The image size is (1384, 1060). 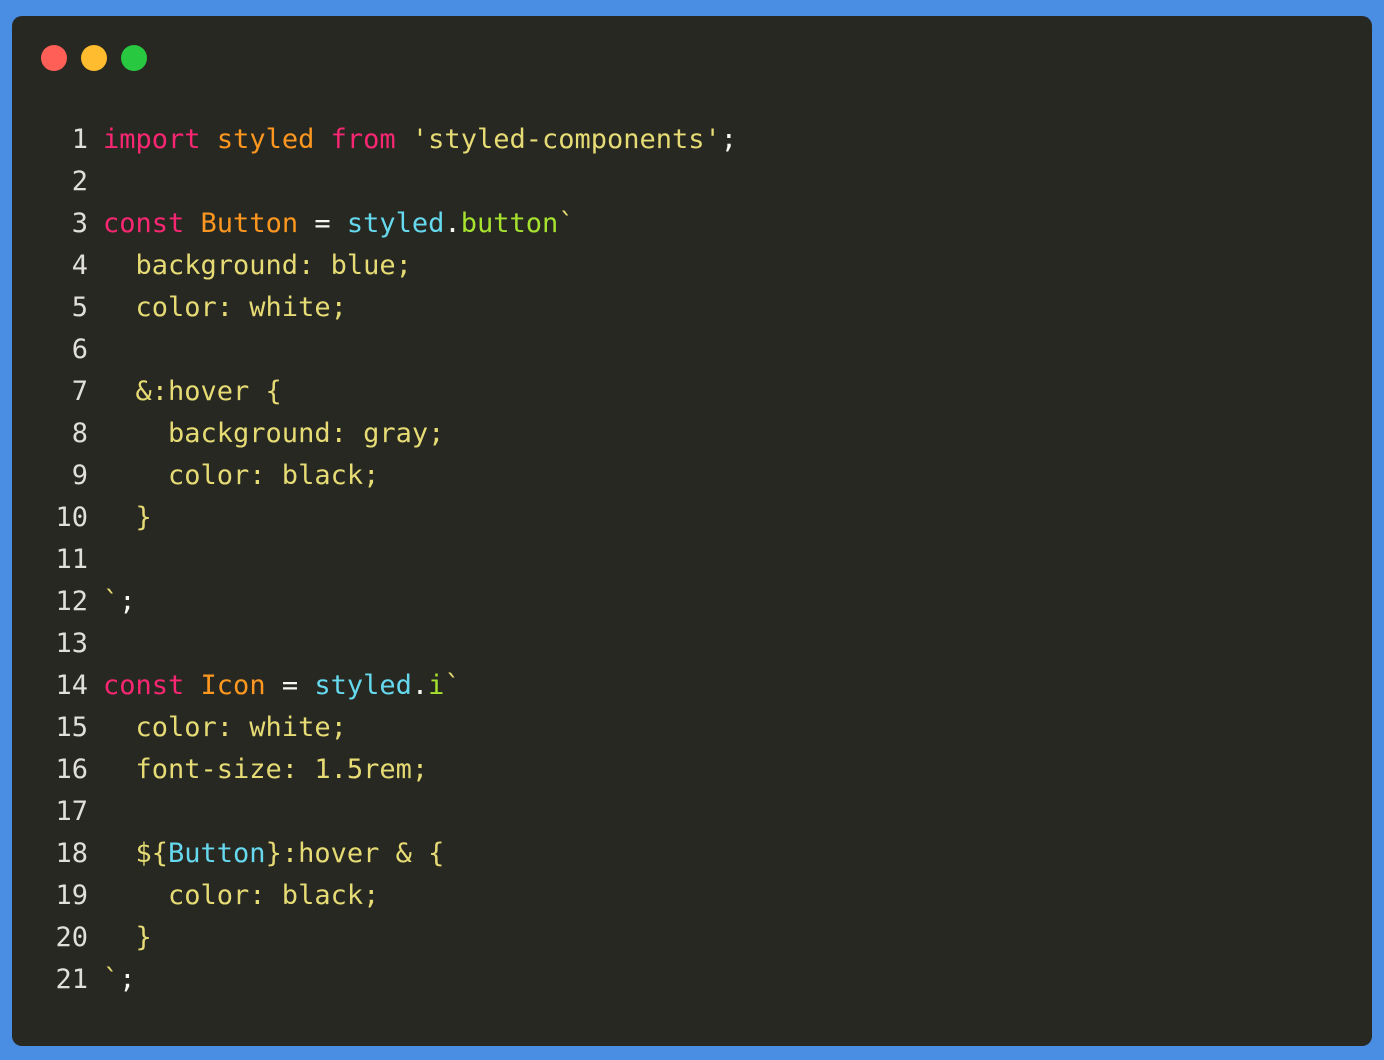 I want to click on code-line: 10 }, so click(x=692, y=518).